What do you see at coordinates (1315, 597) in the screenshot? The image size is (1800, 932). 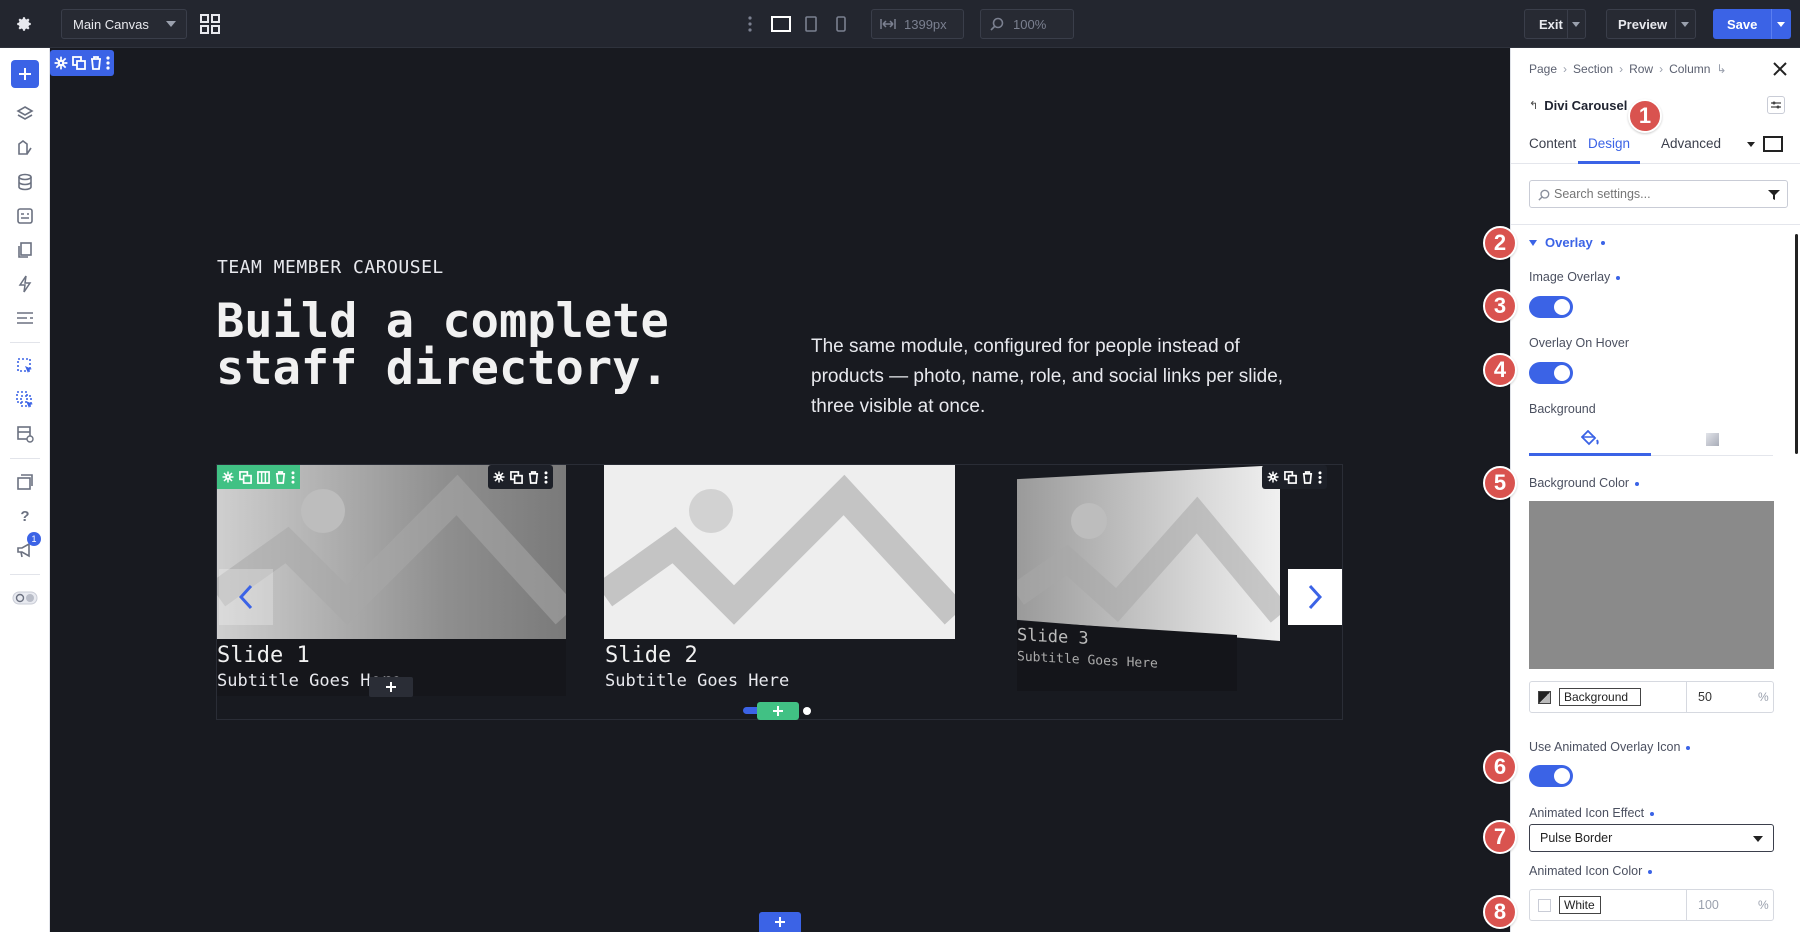 I see `carousel-next-button` at bounding box center [1315, 597].